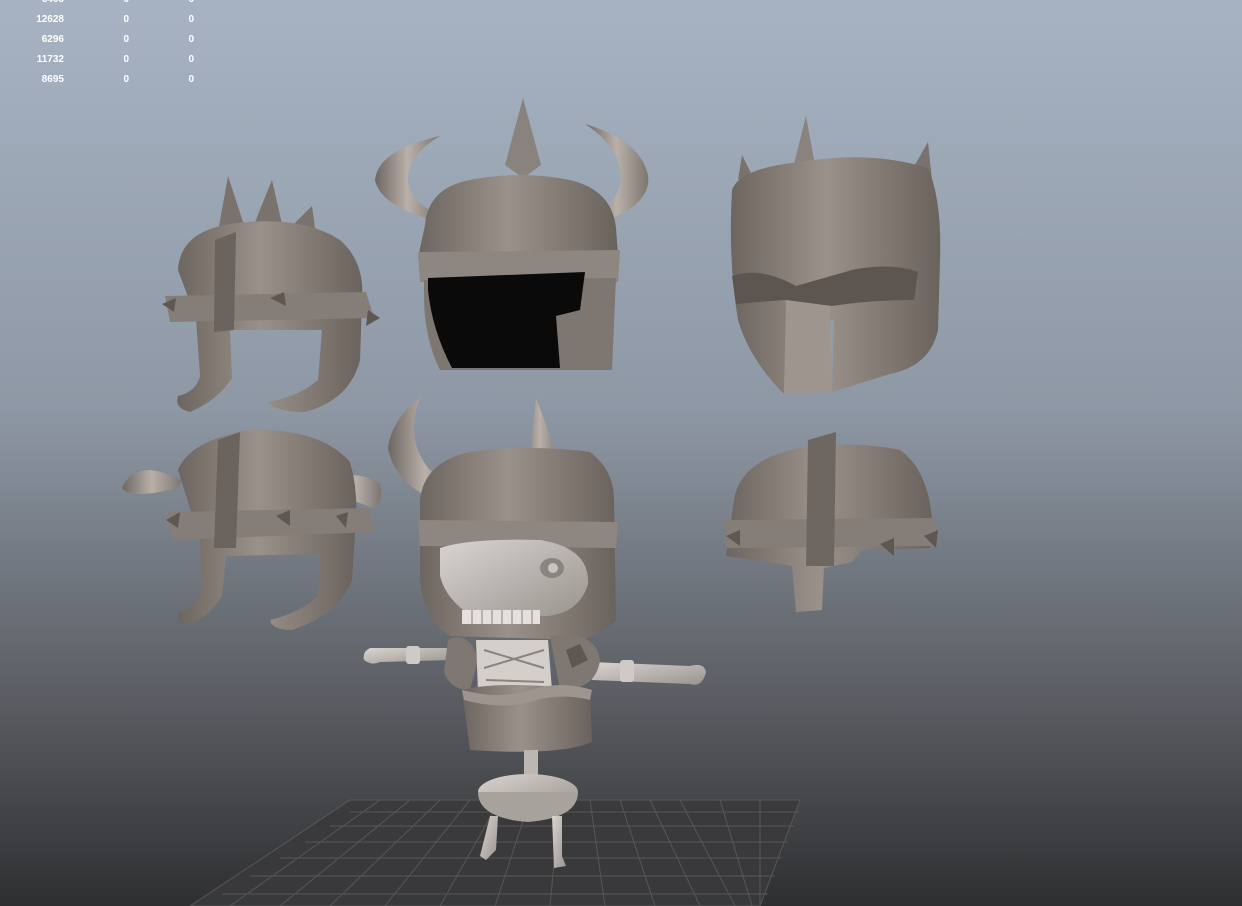 This screenshot has width=1242, height=906. What do you see at coordinates (835, 255) in the screenshot?
I see `knight-great-helm-model` at bounding box center [835, 255].